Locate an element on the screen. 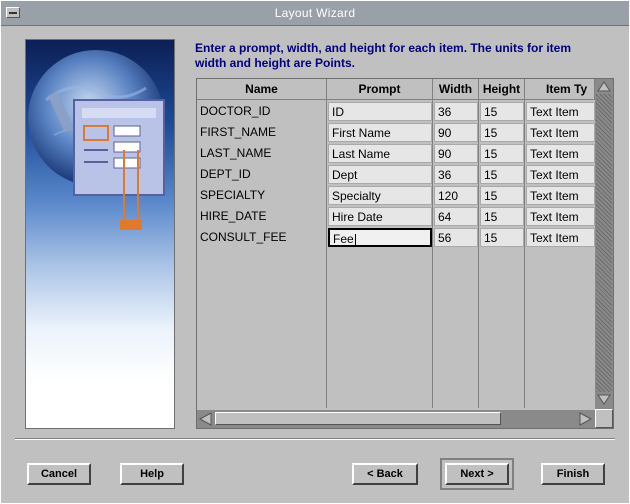  scroll-up-icon is located at coordinates (604, 86).